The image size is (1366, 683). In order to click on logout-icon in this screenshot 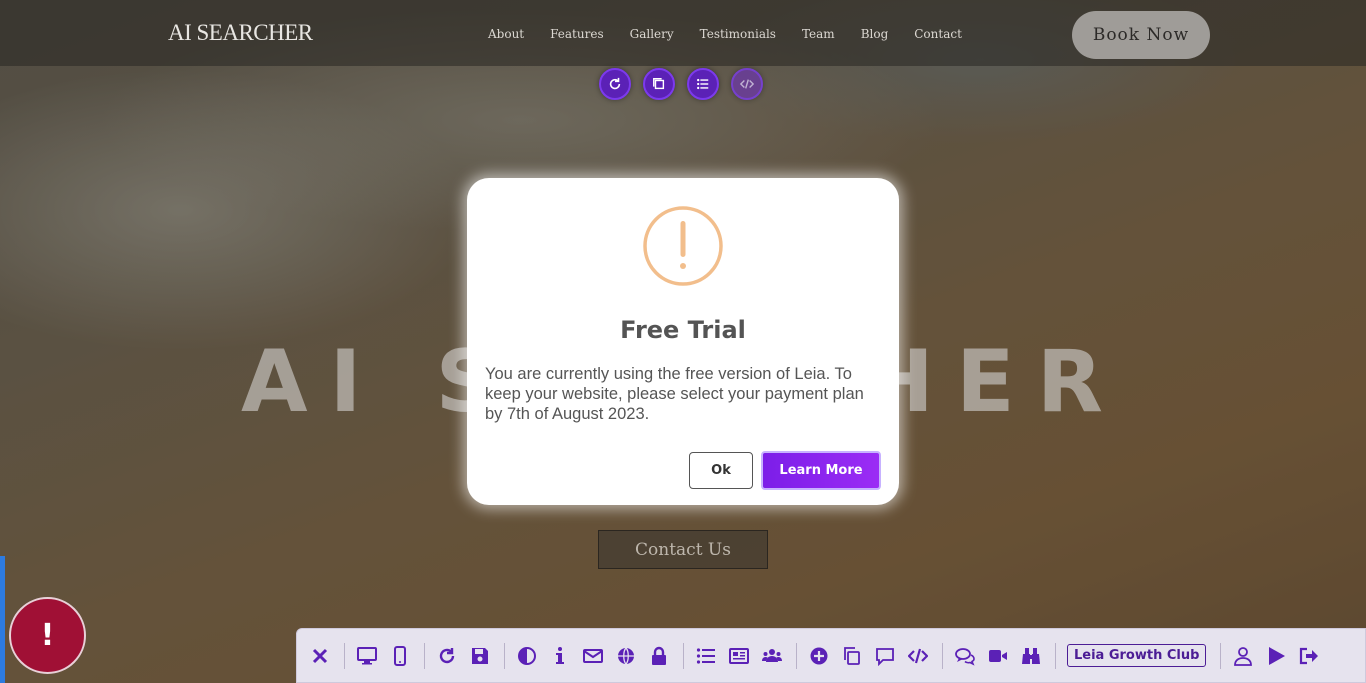, I will do `click(1309, 656)`.